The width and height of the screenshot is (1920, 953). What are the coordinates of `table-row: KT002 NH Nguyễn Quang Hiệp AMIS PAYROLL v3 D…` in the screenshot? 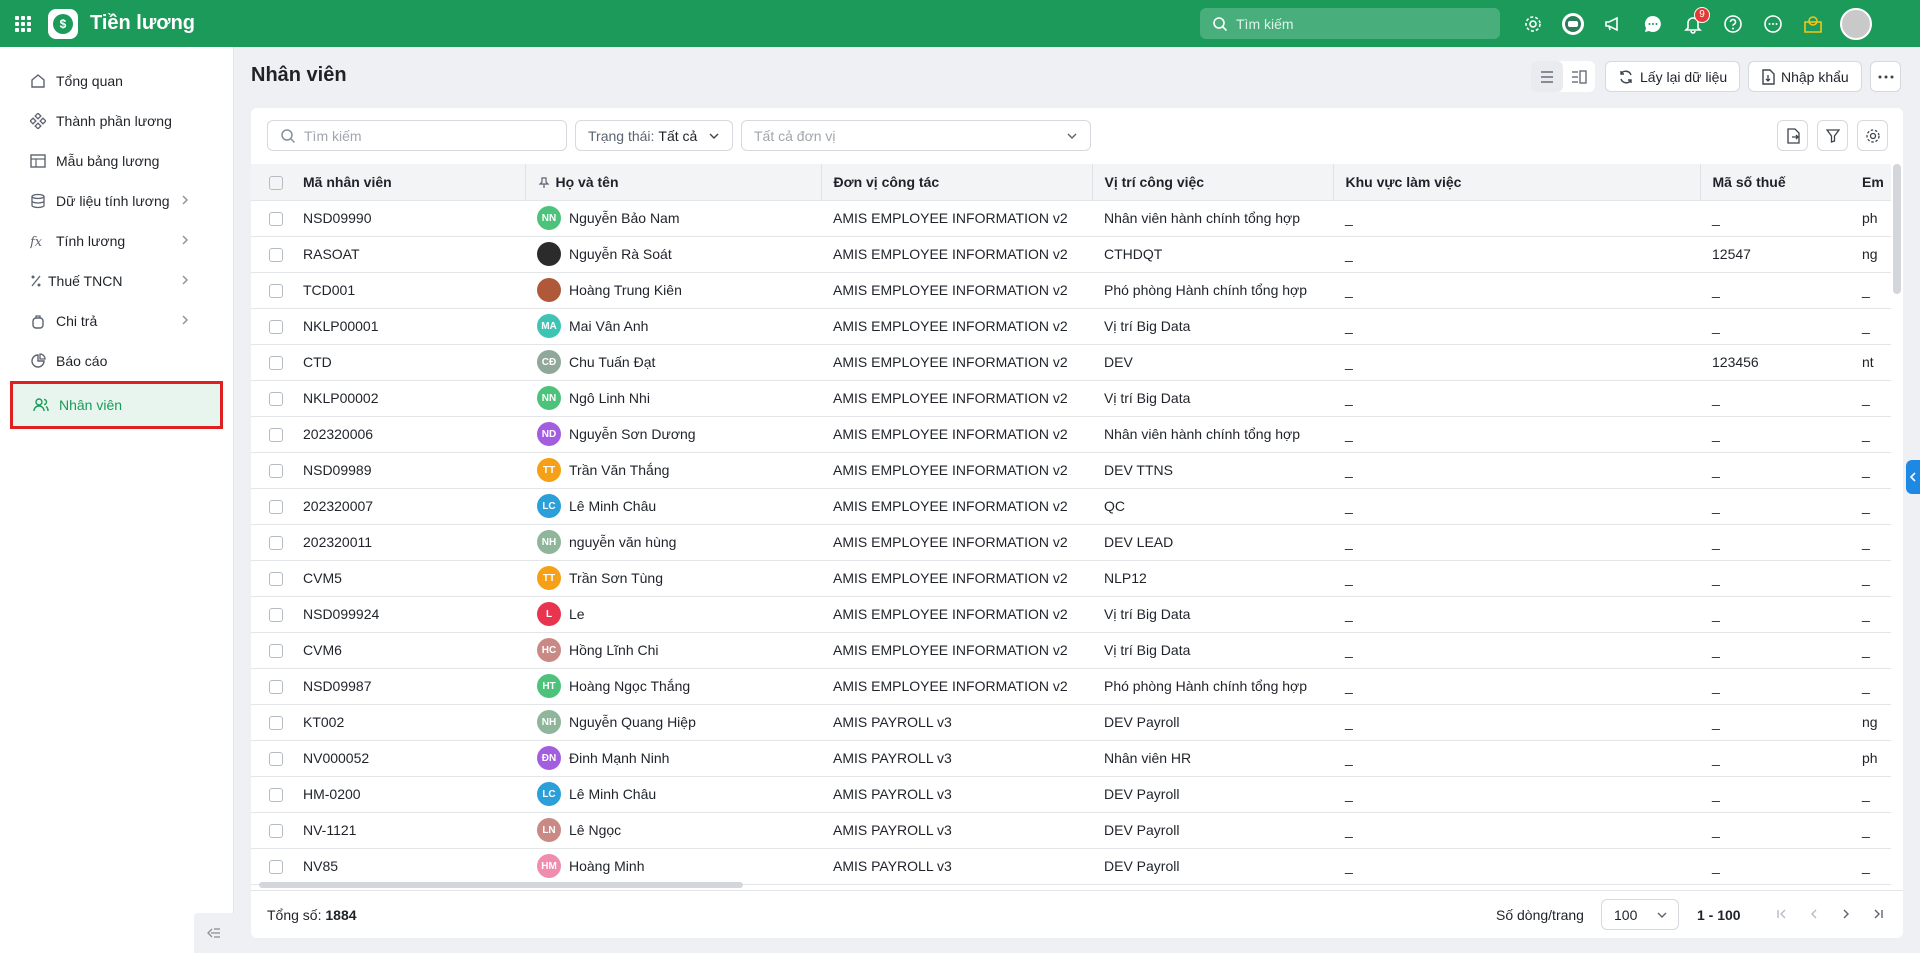 It's located at (1071, 722).